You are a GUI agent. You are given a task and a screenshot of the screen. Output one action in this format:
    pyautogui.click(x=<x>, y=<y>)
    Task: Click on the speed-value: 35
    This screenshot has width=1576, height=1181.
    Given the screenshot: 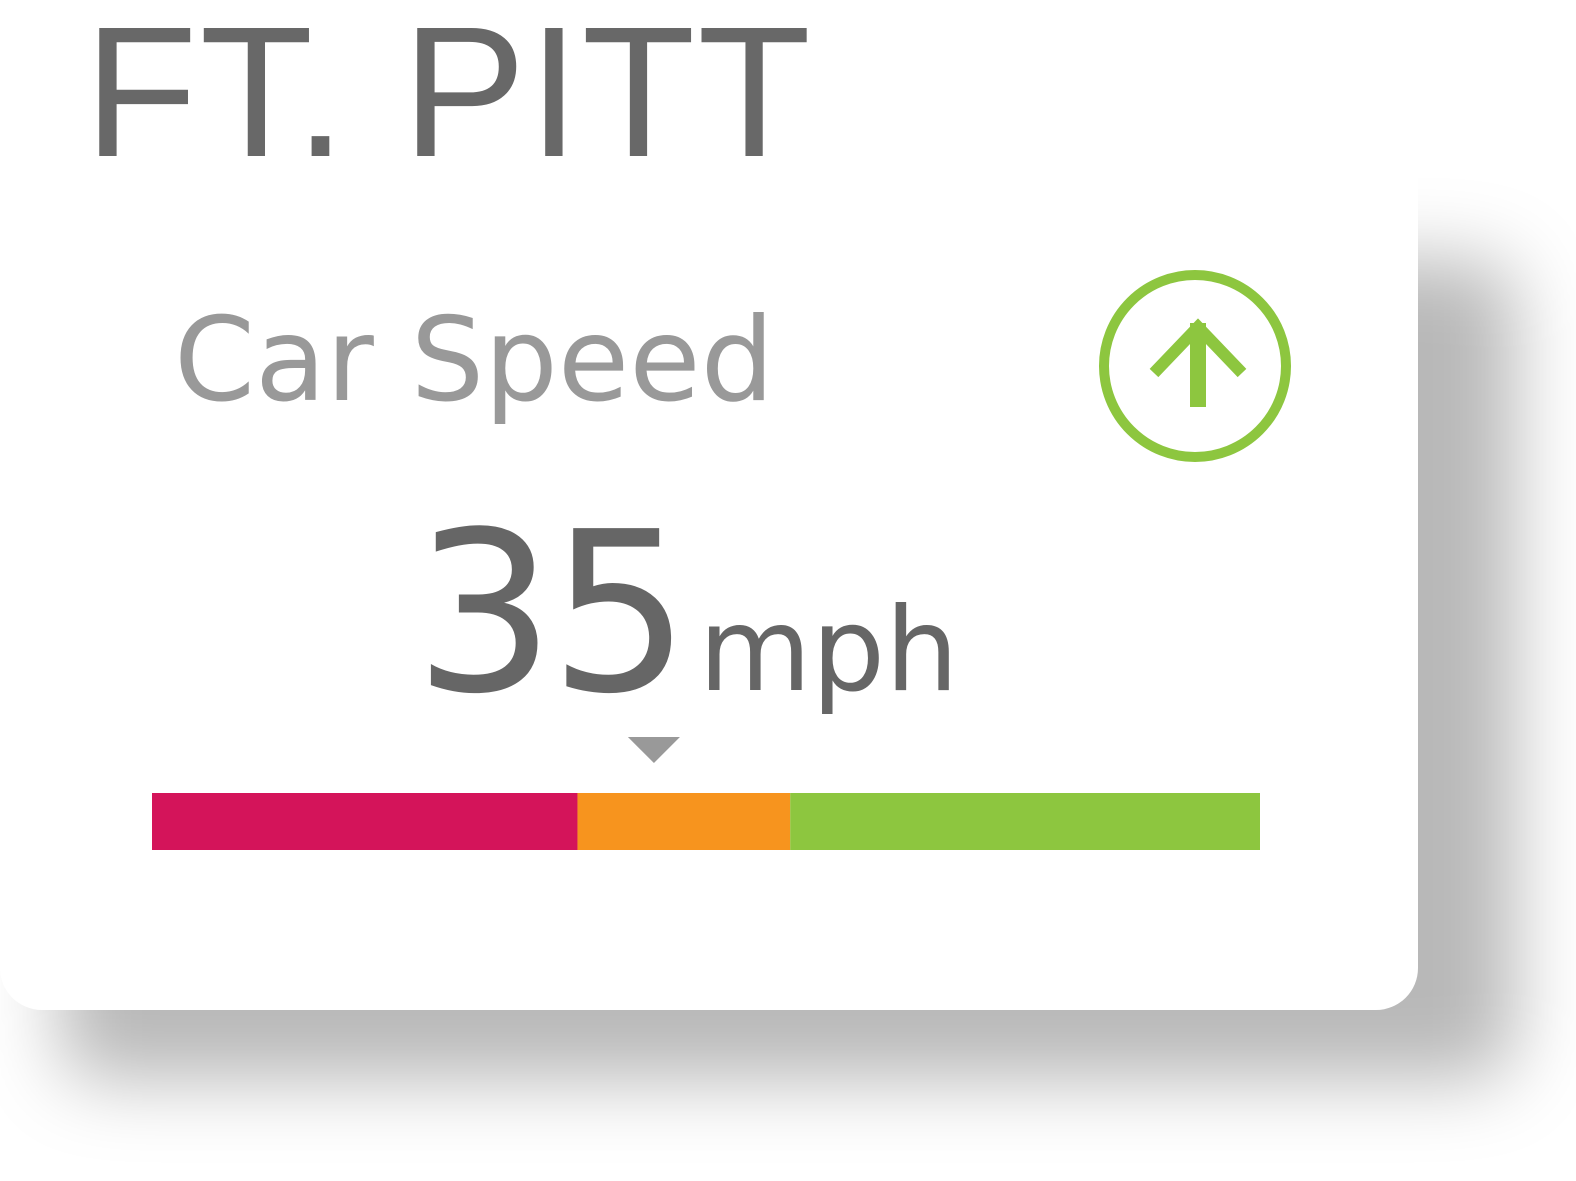 What is the action you would take?
    pyautogui.click(x=552, y=614)
    